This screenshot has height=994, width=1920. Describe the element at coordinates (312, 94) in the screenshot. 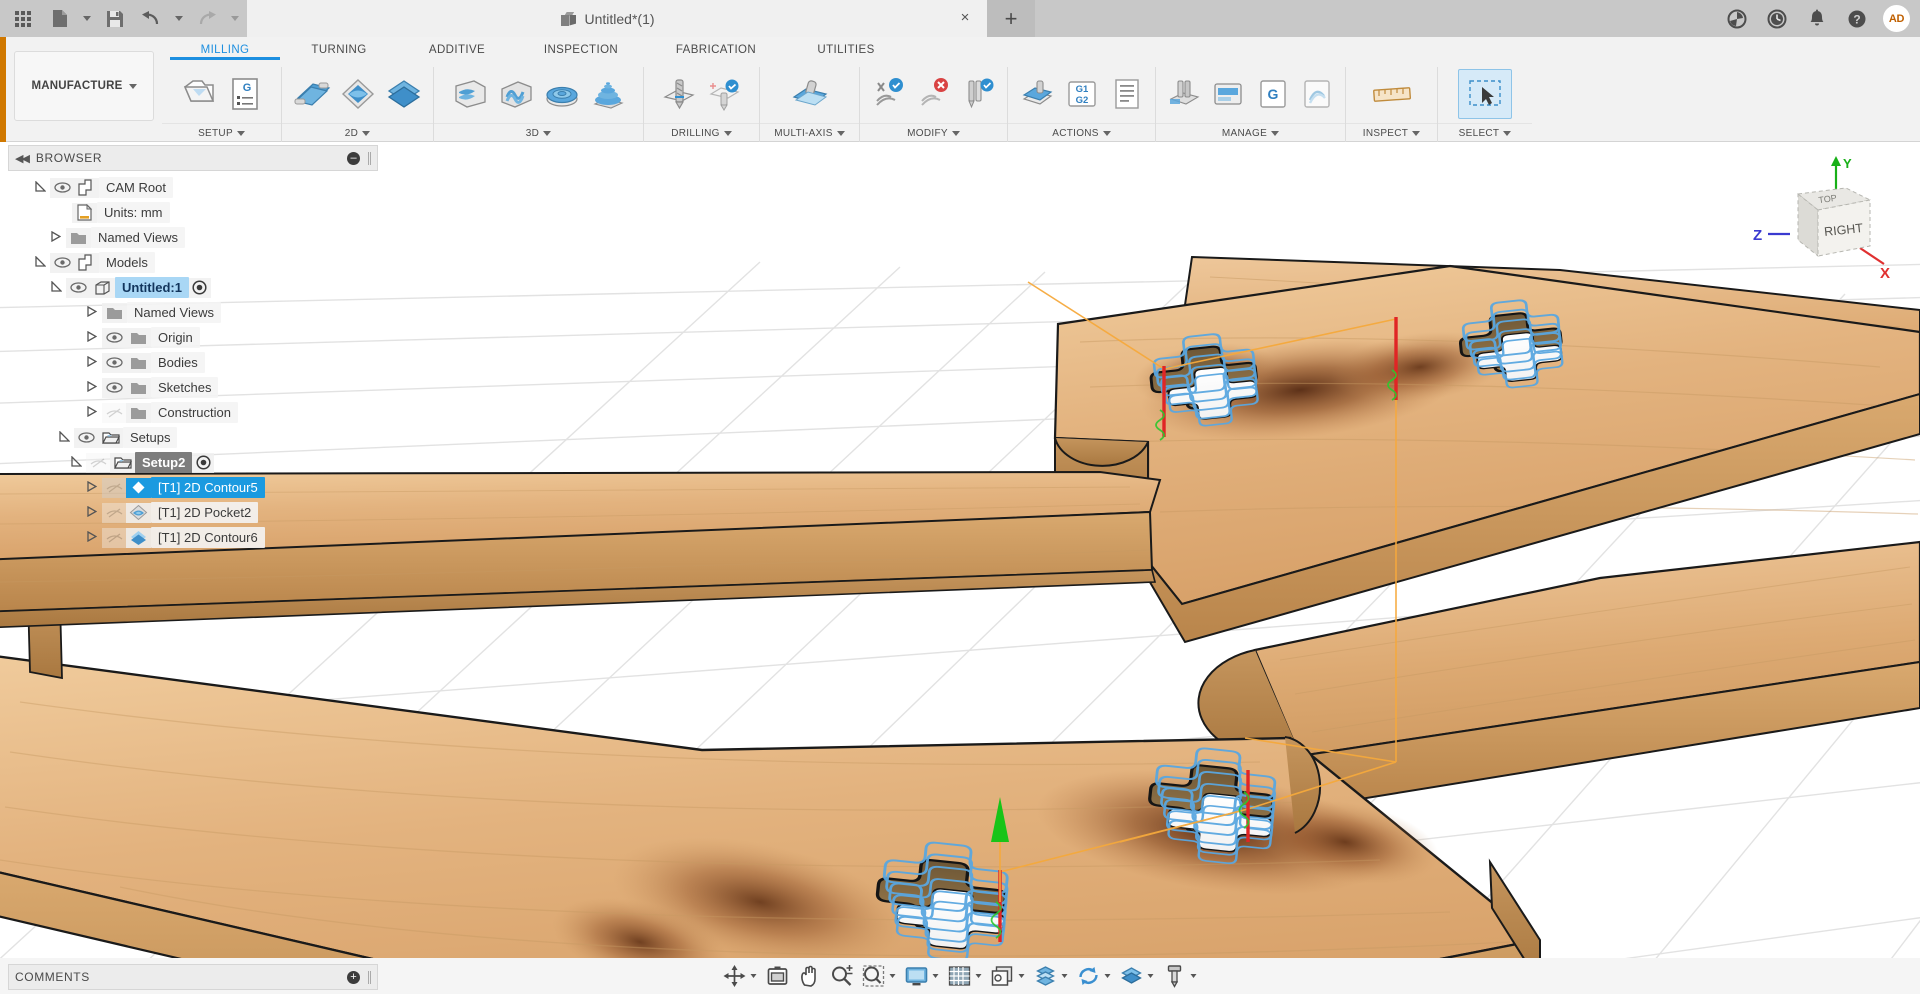

I see `face-icon` at that location.